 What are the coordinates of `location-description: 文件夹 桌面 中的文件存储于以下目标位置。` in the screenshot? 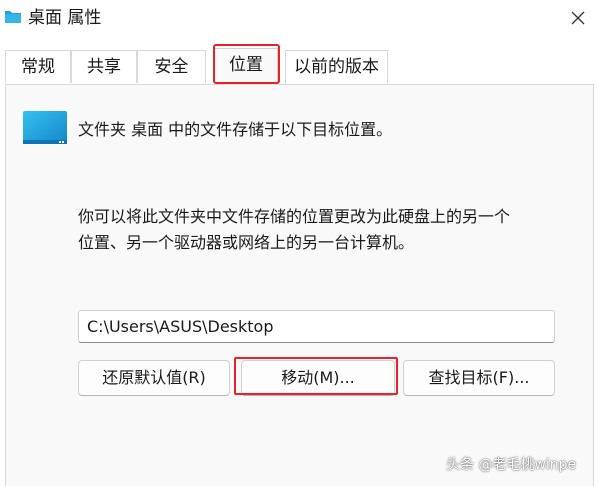 It's located at (235, 129).